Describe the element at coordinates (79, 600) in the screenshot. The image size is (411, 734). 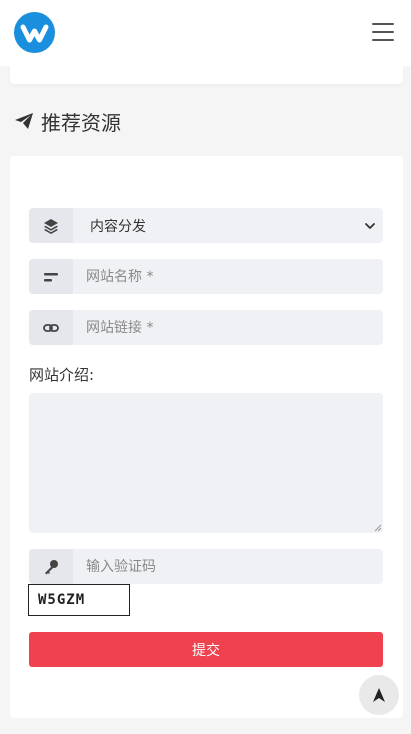
I see `captcha-image: W5GZM` at that location.